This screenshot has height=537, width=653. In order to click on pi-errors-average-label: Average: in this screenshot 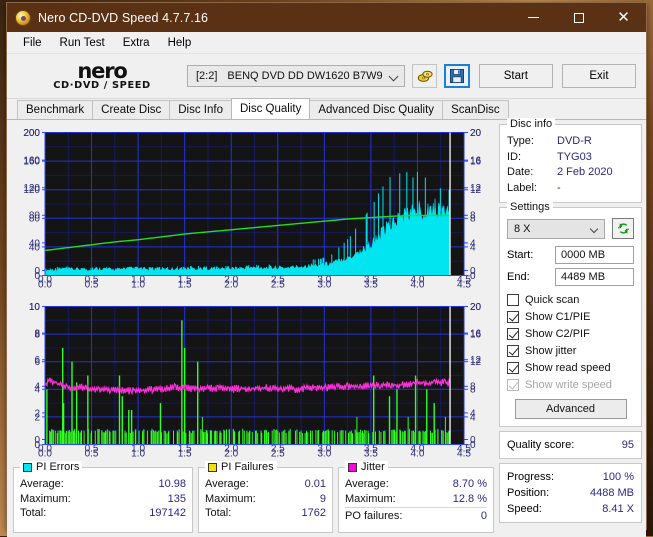, I will do `click(42, 484)`.